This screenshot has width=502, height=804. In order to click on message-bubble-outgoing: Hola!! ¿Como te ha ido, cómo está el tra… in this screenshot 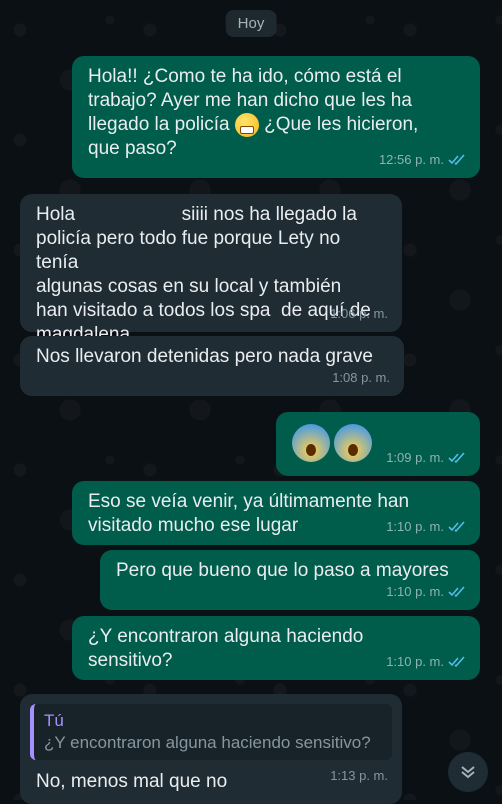, I will do `click(276, 117)`.